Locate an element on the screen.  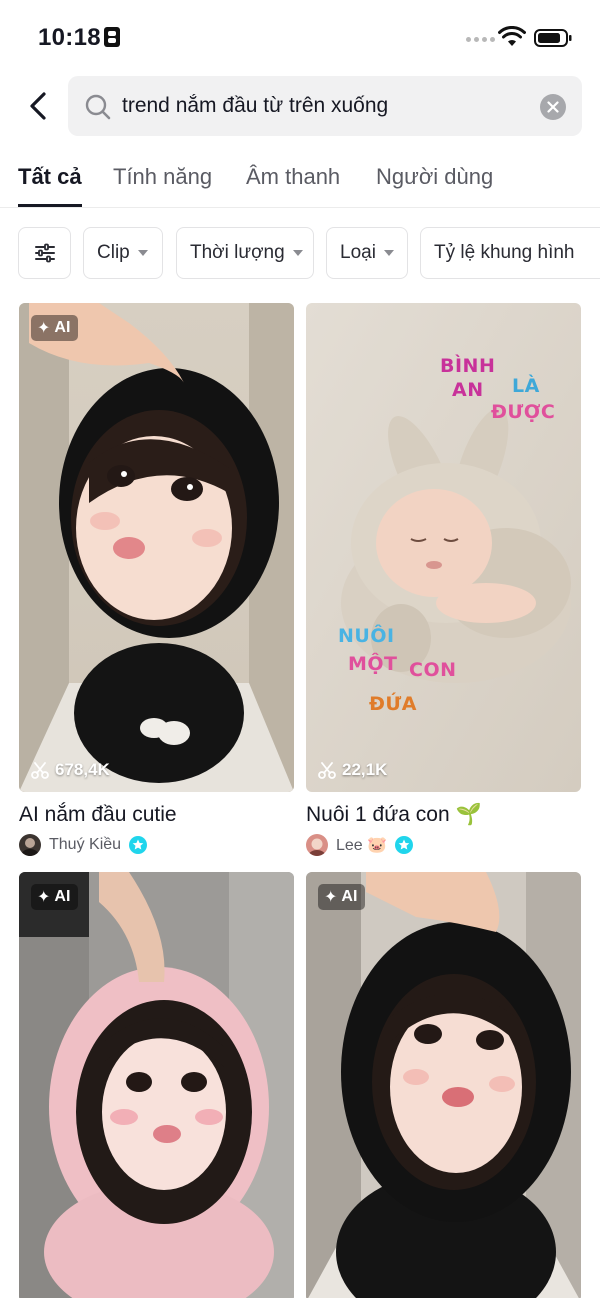
filter-clip-label: Clip is located at coordinates (113, 252).